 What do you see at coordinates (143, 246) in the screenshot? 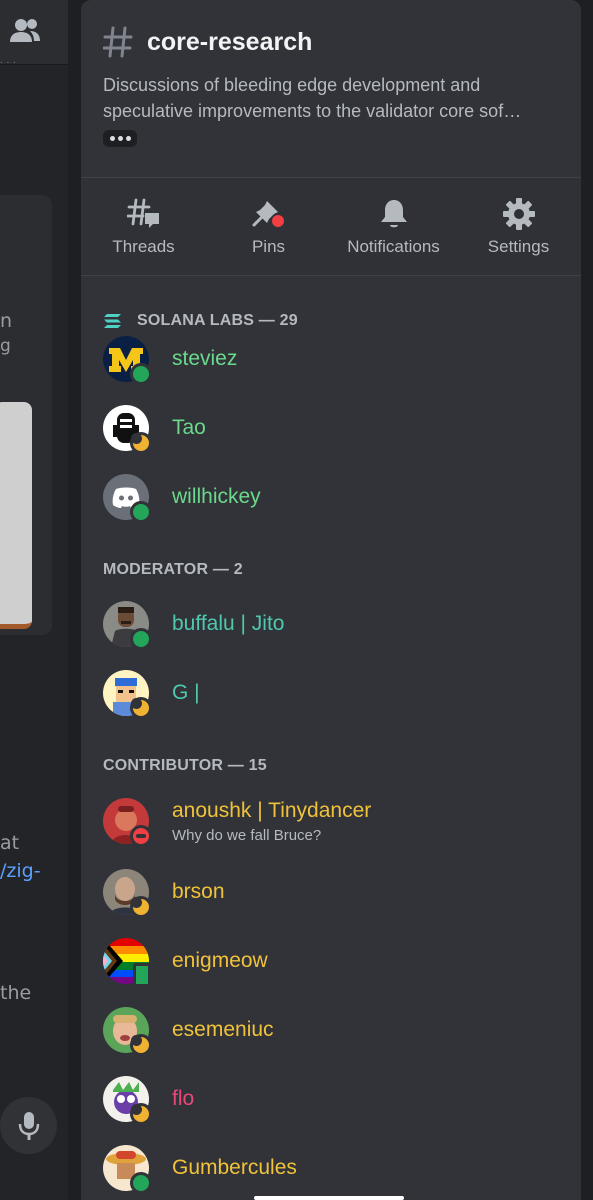
I see `threads-label: Threads` at bounding box center [143, 246].